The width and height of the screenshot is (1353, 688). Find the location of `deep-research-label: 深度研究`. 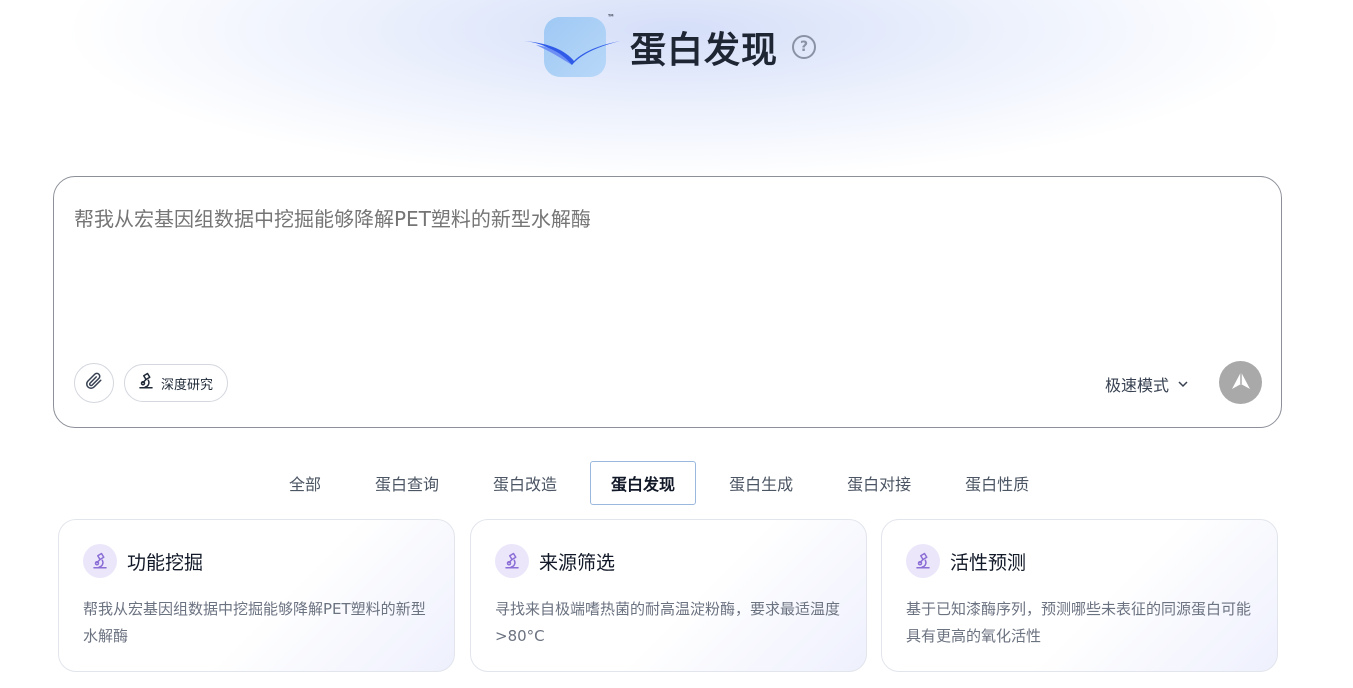

deep-research-label: 深度研究 is located at coordinates (187, 385).